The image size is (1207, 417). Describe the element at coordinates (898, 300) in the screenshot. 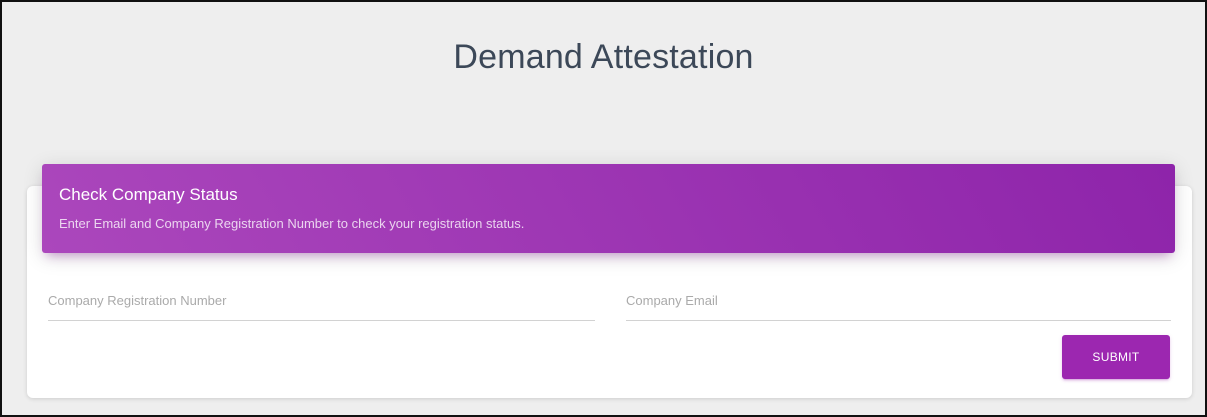

I see `company-email-input` at that location.